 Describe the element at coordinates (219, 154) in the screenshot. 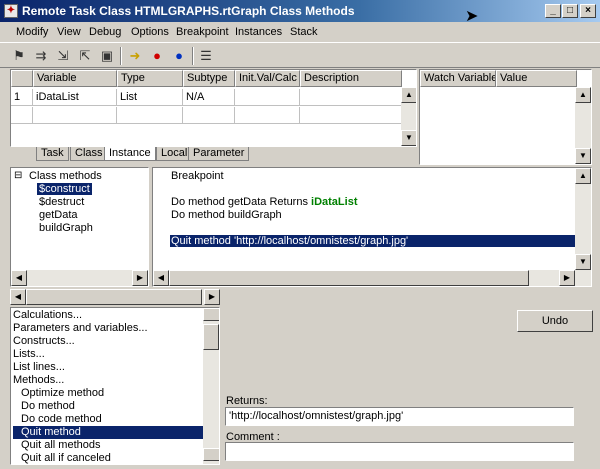

I see `tab-parameter: Parameter` at that location.